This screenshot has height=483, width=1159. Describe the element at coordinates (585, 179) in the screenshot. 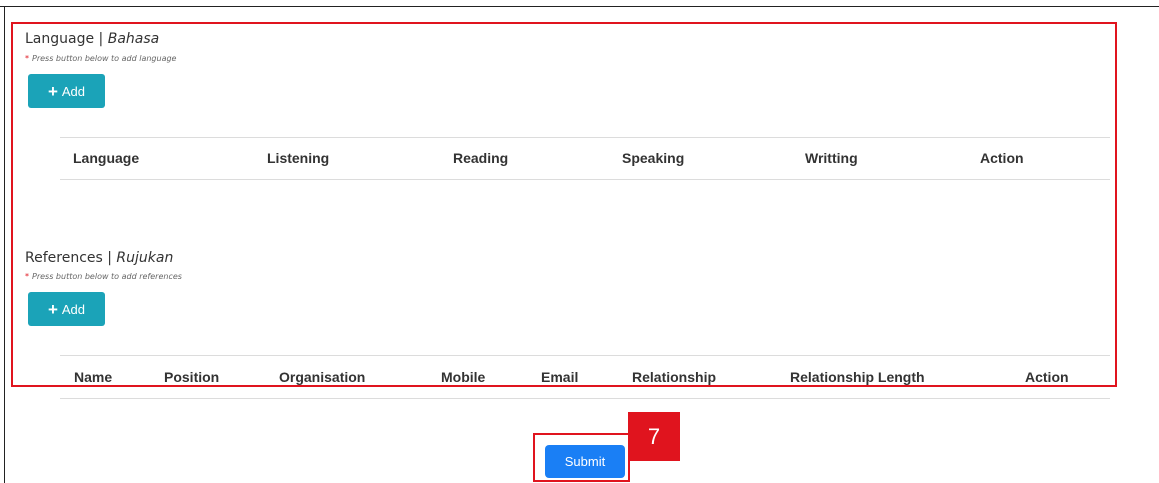

I see `language-table-header-border` at that location.